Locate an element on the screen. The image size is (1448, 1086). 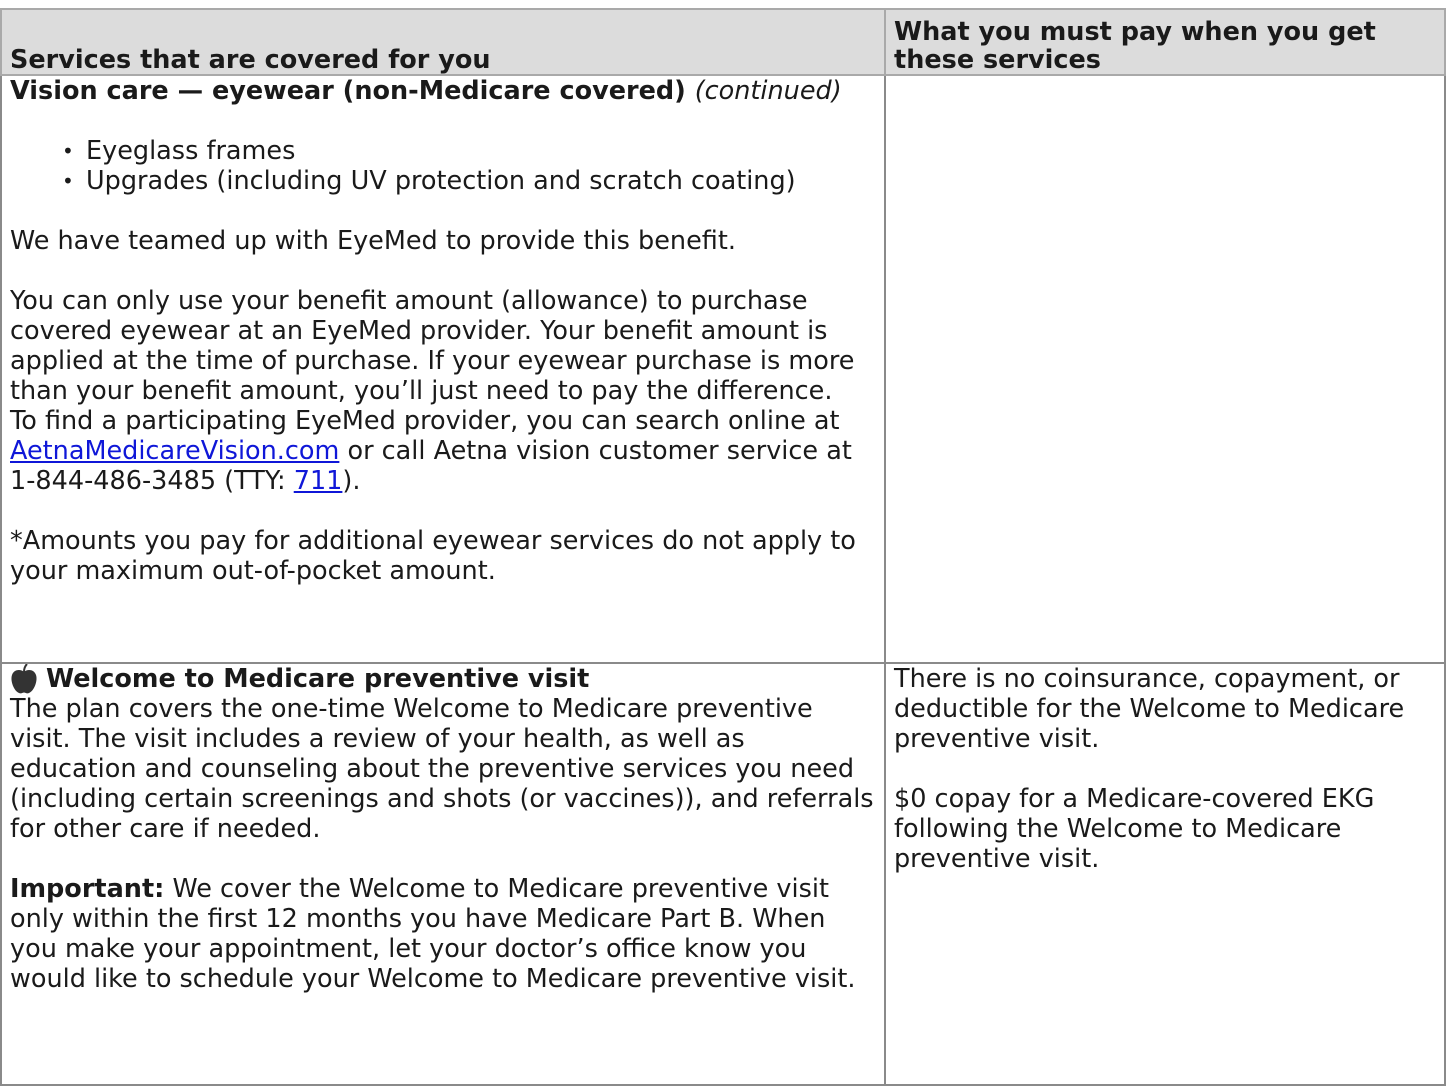
apple-icon is located at coordinates (24, 679).